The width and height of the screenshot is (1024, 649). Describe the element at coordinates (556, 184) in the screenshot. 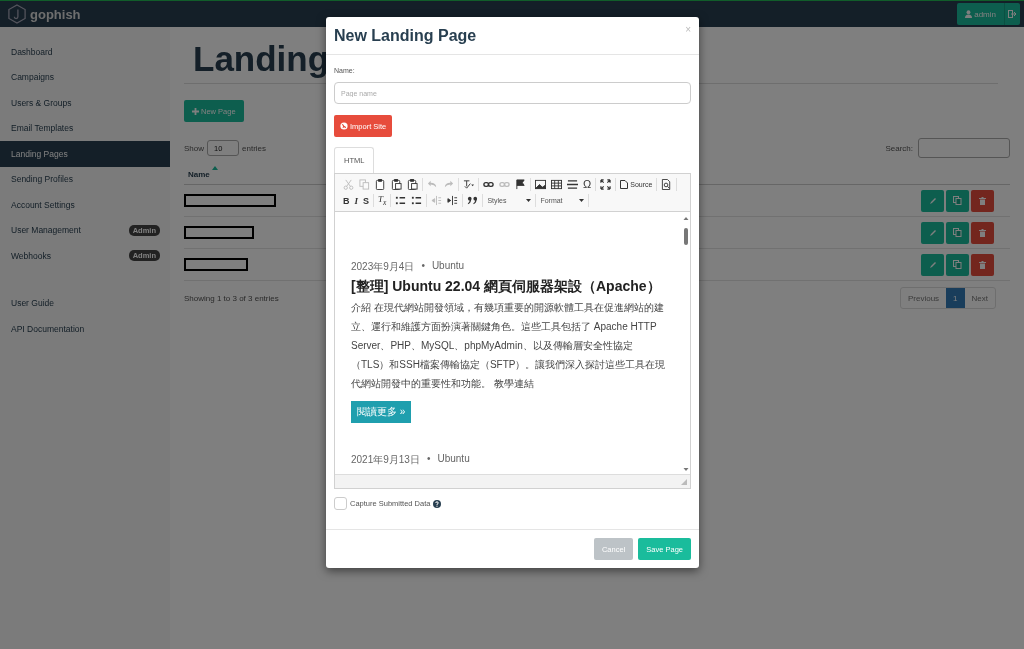

I see `table-icon` at that location.